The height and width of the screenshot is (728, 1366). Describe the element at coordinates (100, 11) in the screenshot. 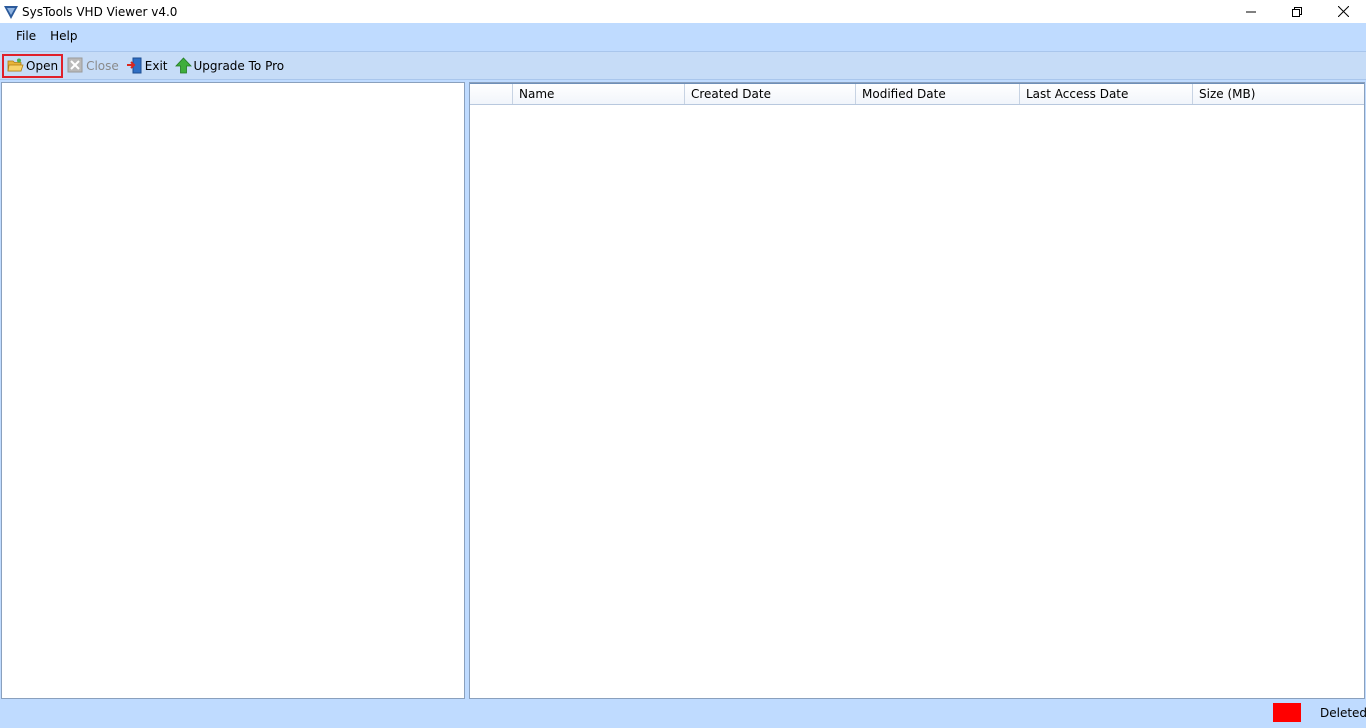

I see `window-title: SysTools VHD Viewer v4.0` at that location.